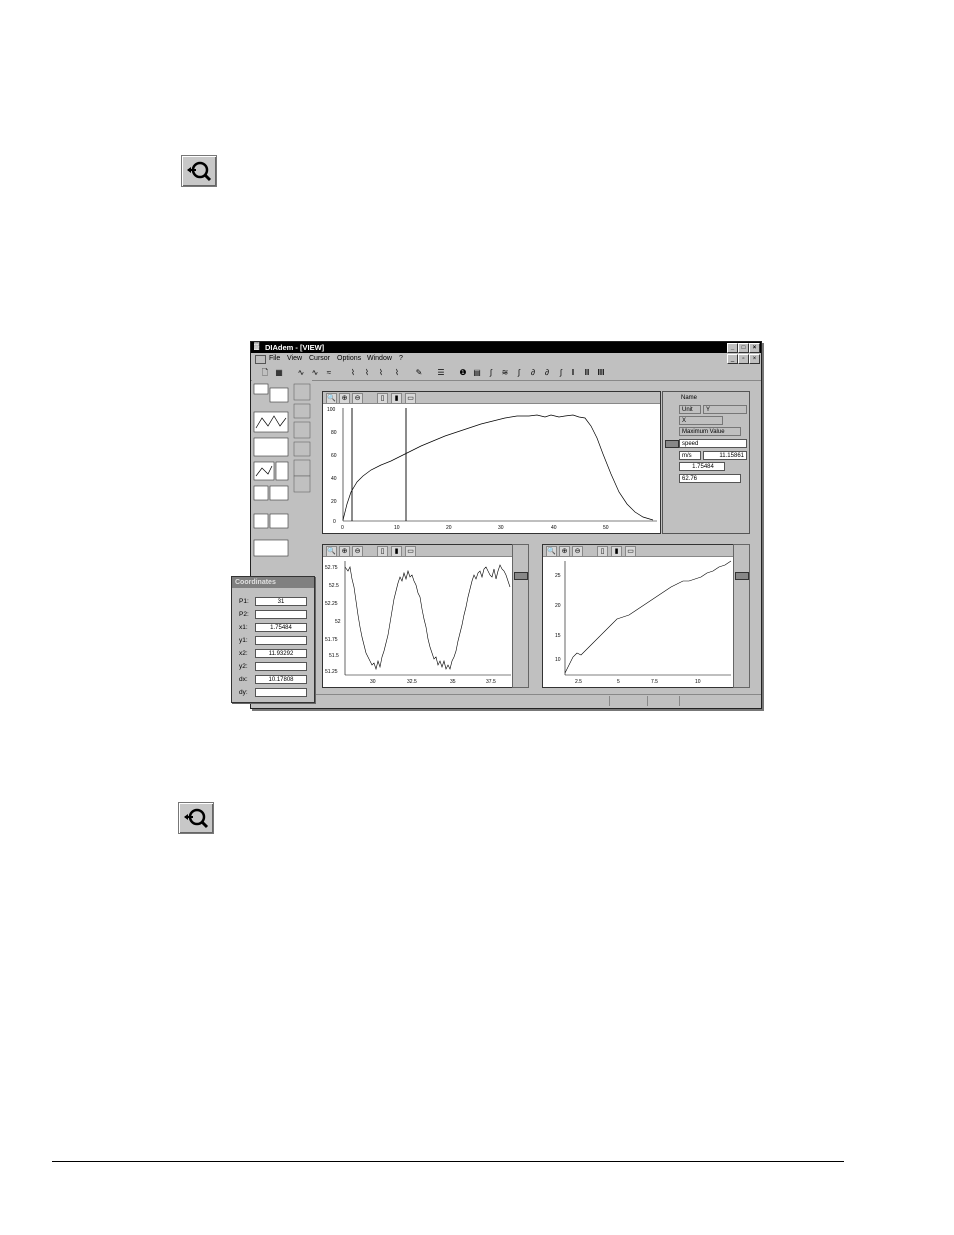 This screenshot has height=1235, width=954. I want to click on y-field: 11.15861, so click(725, 455).